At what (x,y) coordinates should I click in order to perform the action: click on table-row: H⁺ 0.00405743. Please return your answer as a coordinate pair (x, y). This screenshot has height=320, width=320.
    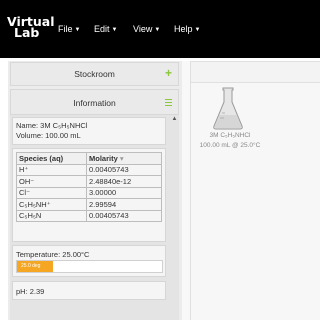
    Looking at the image, I should click on (89, 169).